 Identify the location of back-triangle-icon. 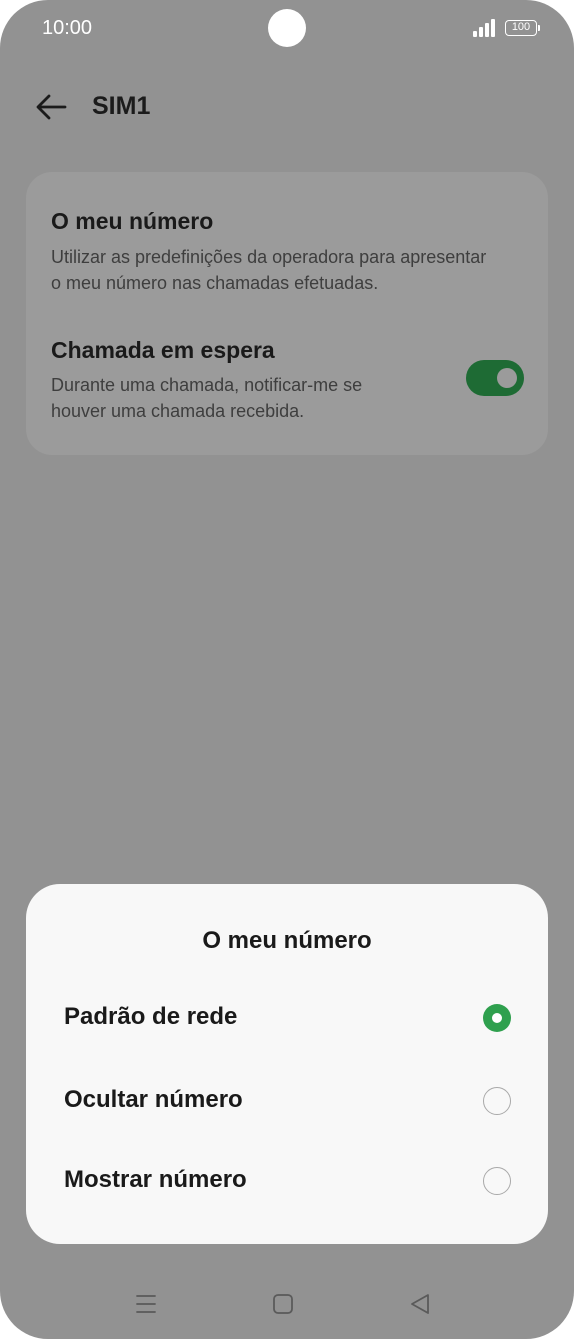
(420, 1304).